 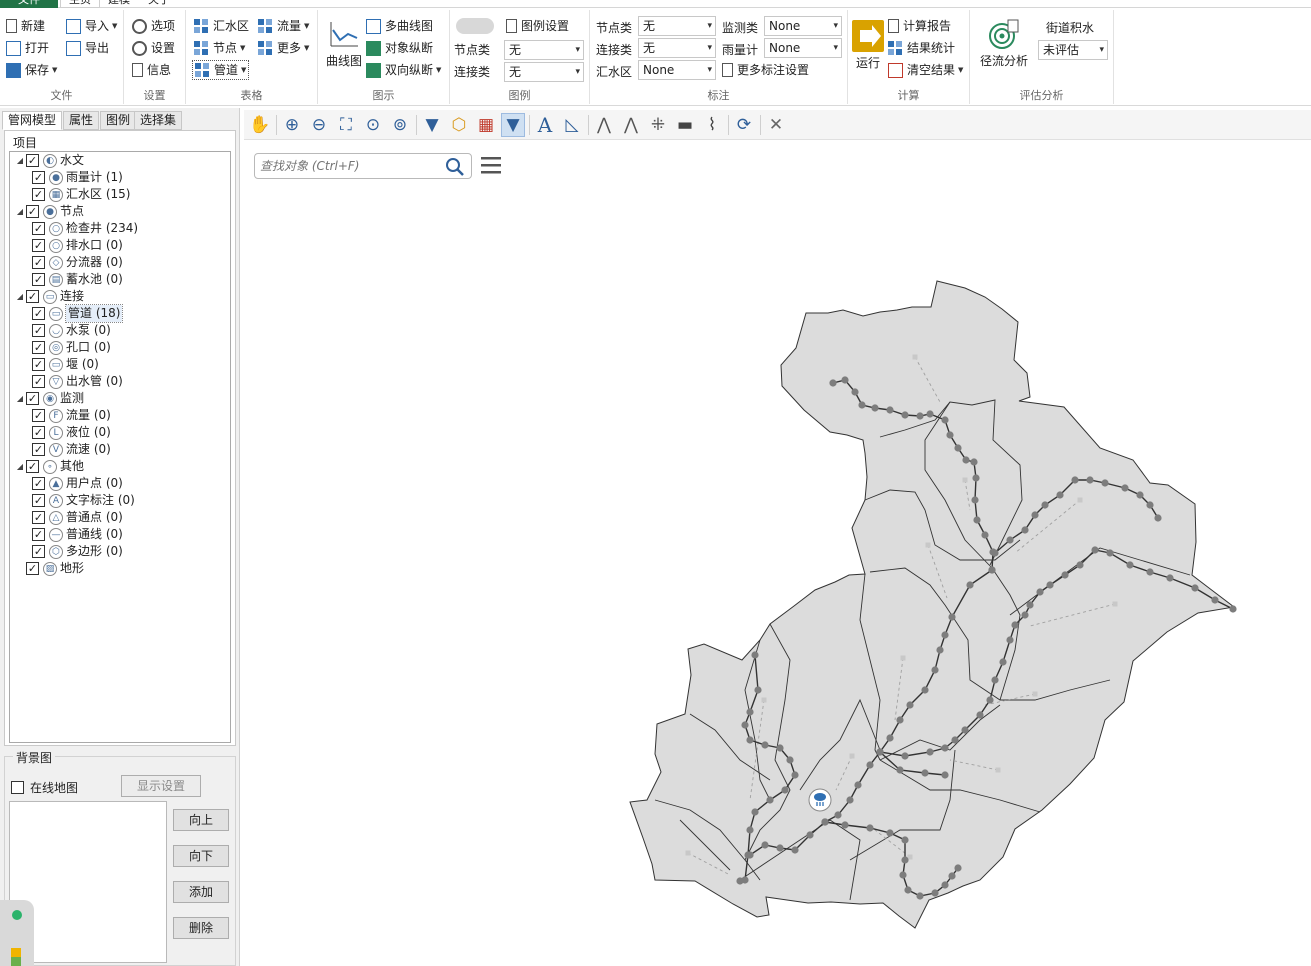 I want to click on export-button: 导出, so click(x=87, y=48).